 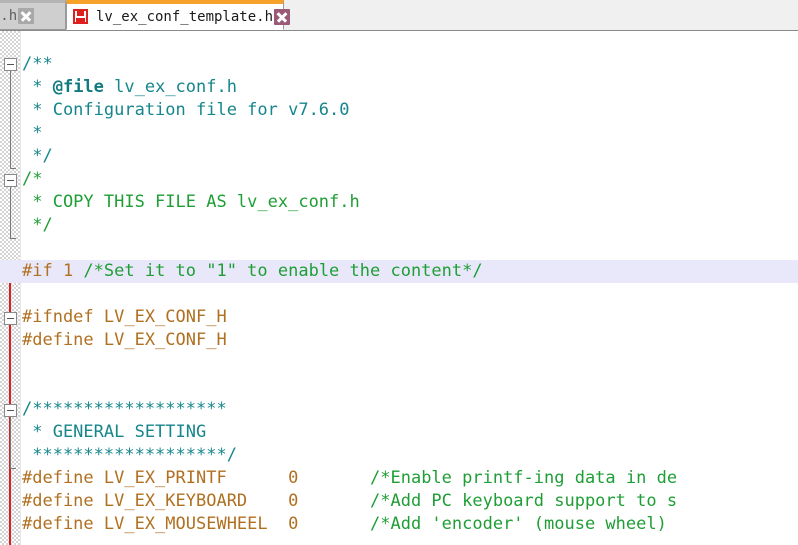 What do you see at coordinates (150, 478) in the screenshot?
I see `code-token: #define LV_EX_PRINTF` at bounding box center [150, 478].